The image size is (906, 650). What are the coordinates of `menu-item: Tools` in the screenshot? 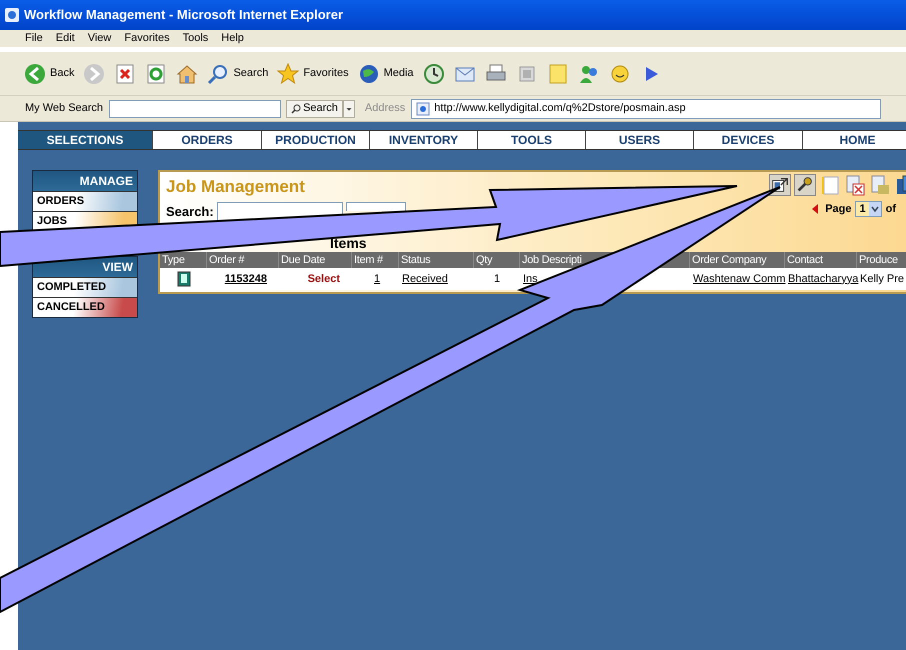 It's located at (195, 38).